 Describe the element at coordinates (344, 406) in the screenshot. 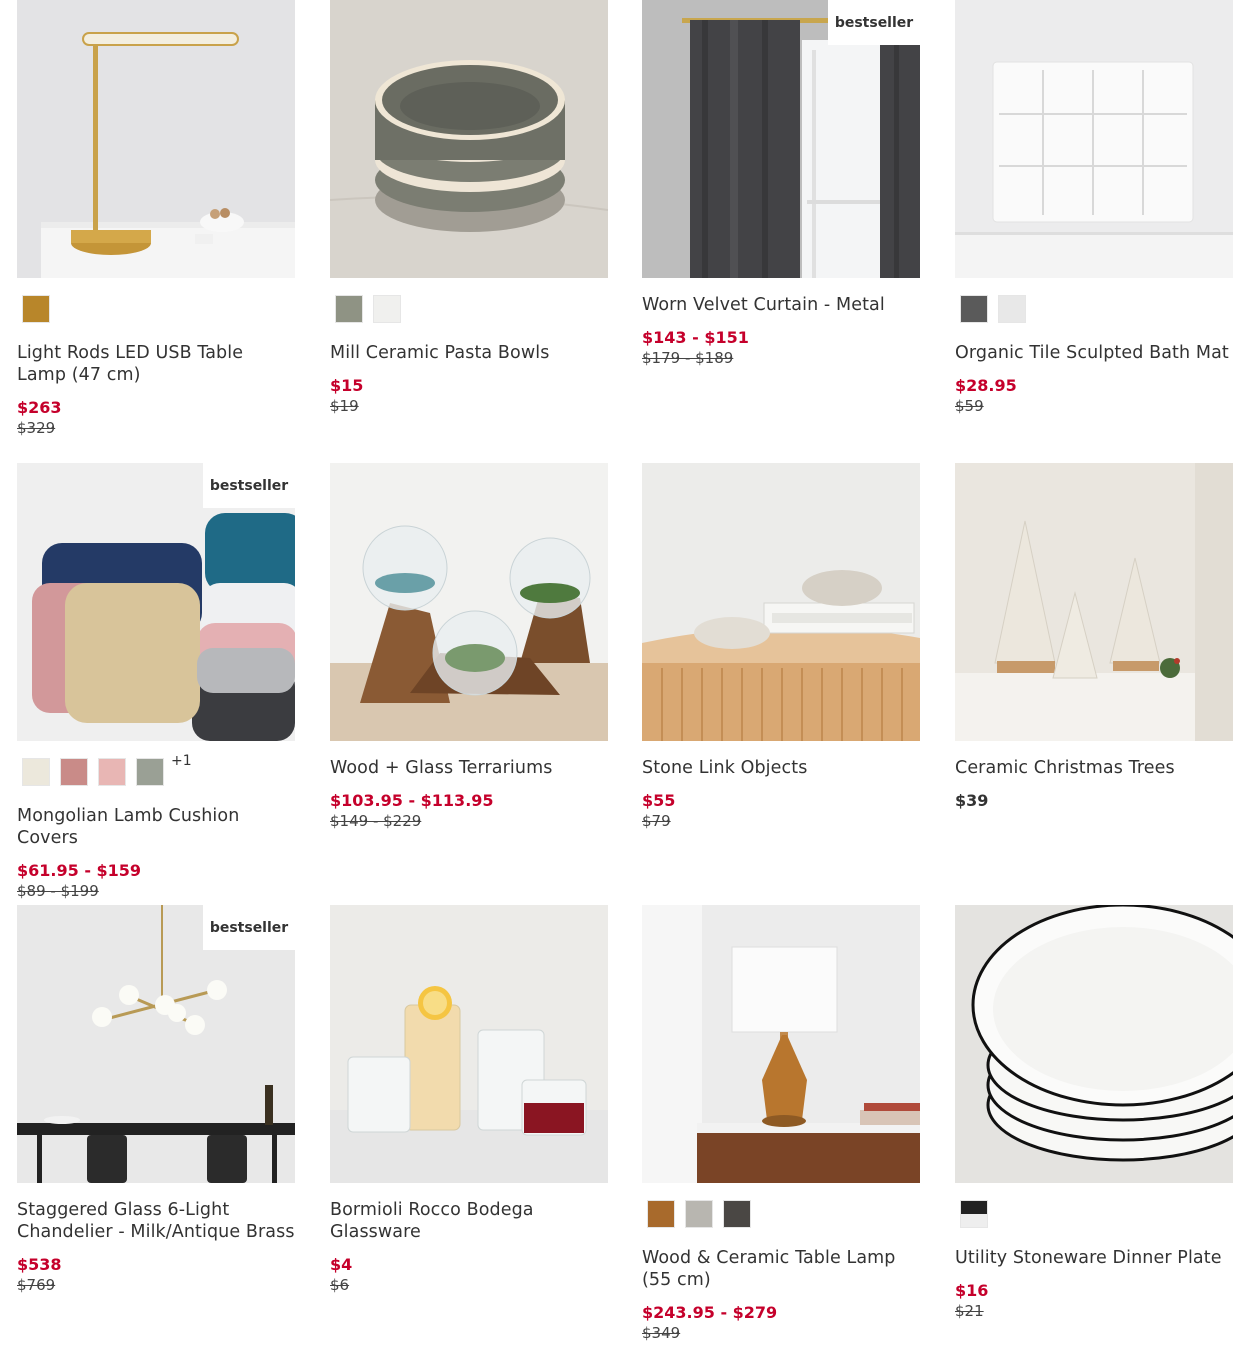

I see `original-price: $19` at that location.